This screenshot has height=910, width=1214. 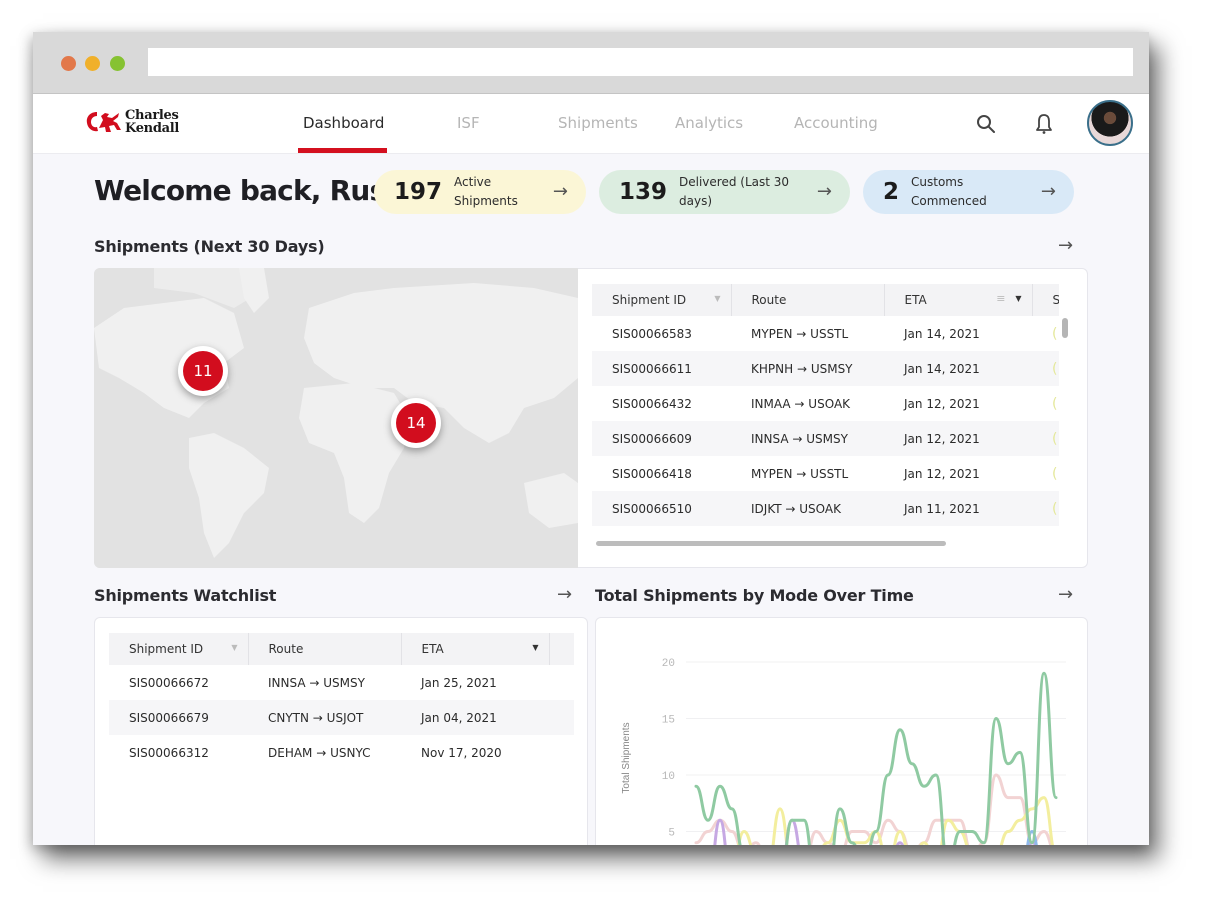 What do you see at coordinates (598, 123) in the screenshot?
I see `tab-shipments: Shipments` at bounding box center [598, 123].